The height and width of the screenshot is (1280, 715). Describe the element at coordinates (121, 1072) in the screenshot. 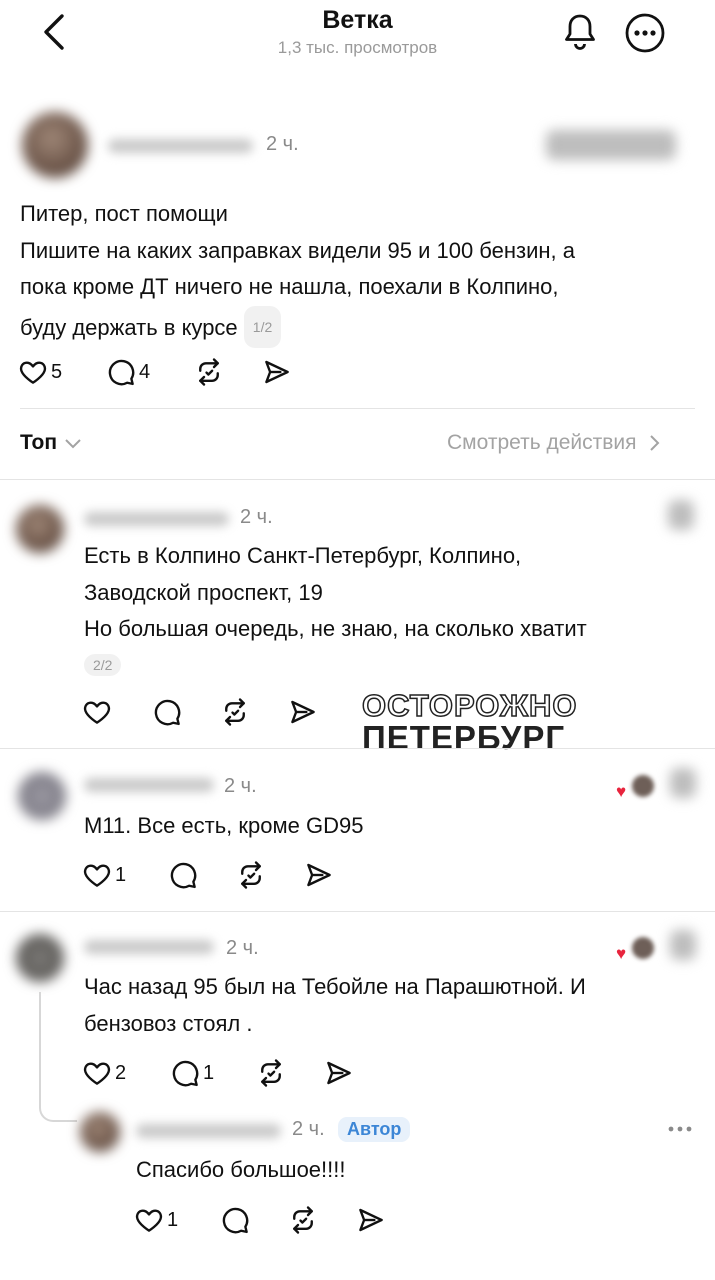

I see `like-count: 2` at that location.